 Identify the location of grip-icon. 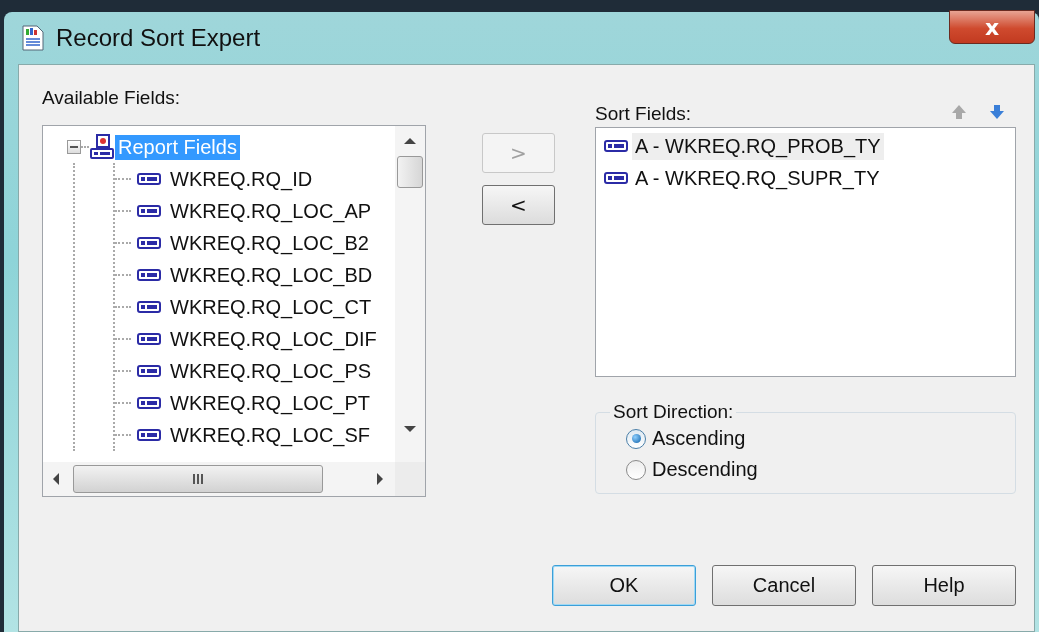
(198, 479).